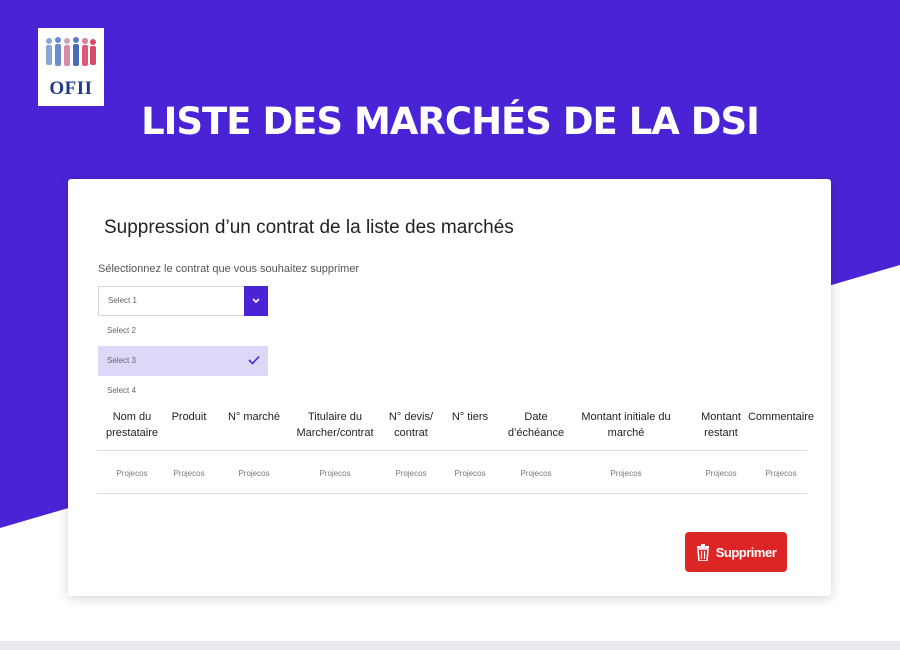 The image size is (900, 650). I want to click on column-header: N° devis/ contrat, so click(411, 425).